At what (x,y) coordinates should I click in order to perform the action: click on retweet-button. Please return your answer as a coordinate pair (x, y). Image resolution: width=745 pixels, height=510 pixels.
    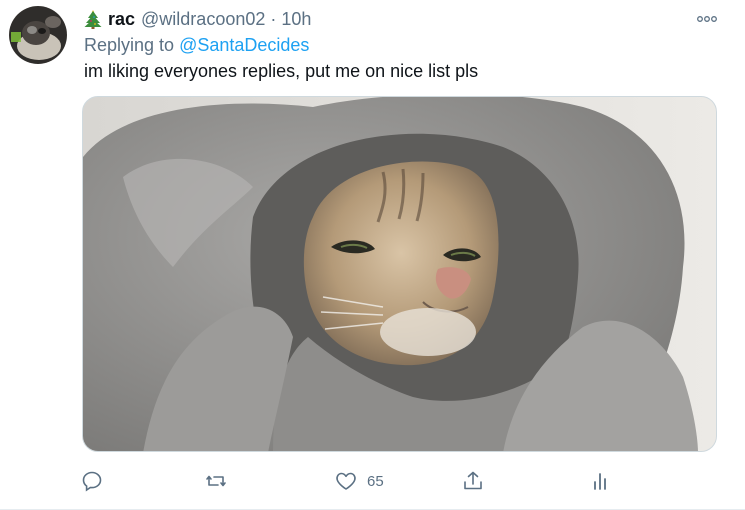
    Looking at the image, I should click on (216, 481).